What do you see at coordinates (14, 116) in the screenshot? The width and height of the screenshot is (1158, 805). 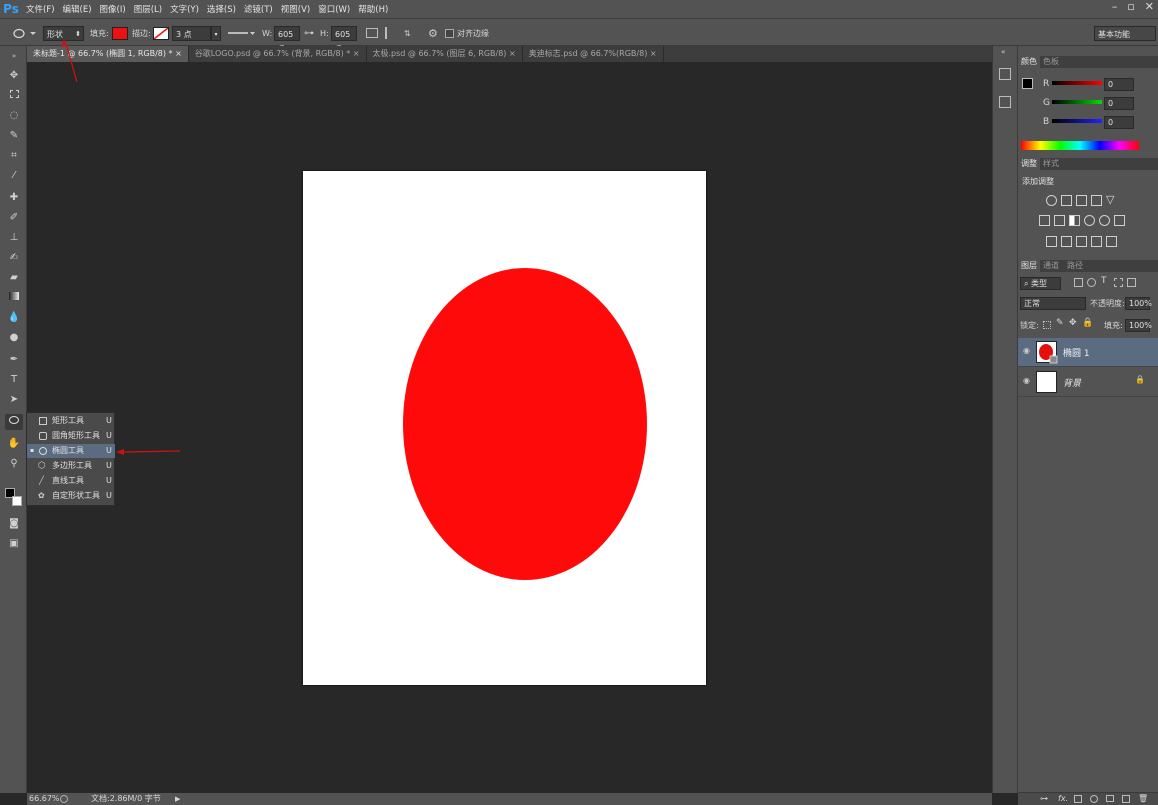 I see `lasso-tool-icon: ◌` at bounding box center [14, 116].